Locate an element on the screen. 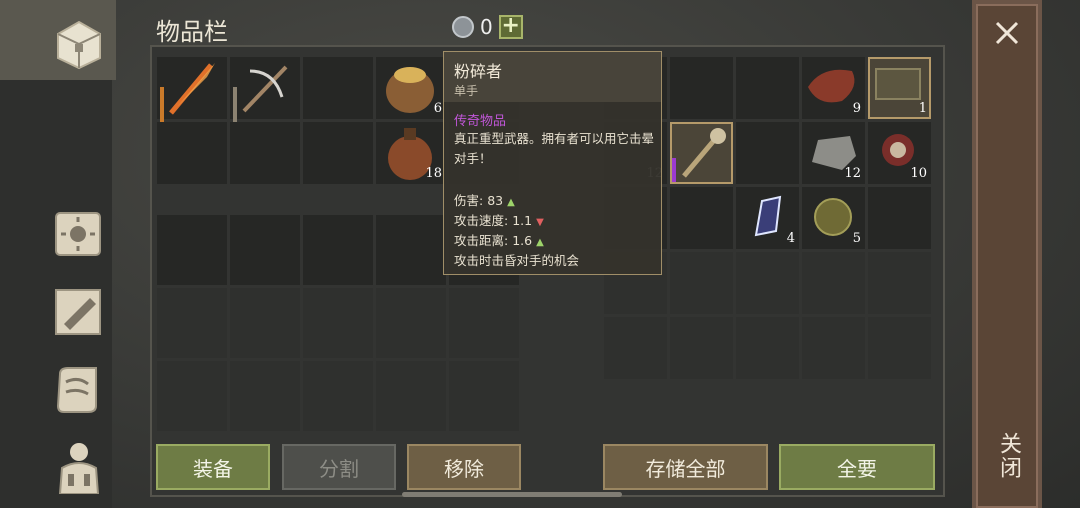  tooltip-item-name: 粉碎者 is located at coordinates (478, 71).